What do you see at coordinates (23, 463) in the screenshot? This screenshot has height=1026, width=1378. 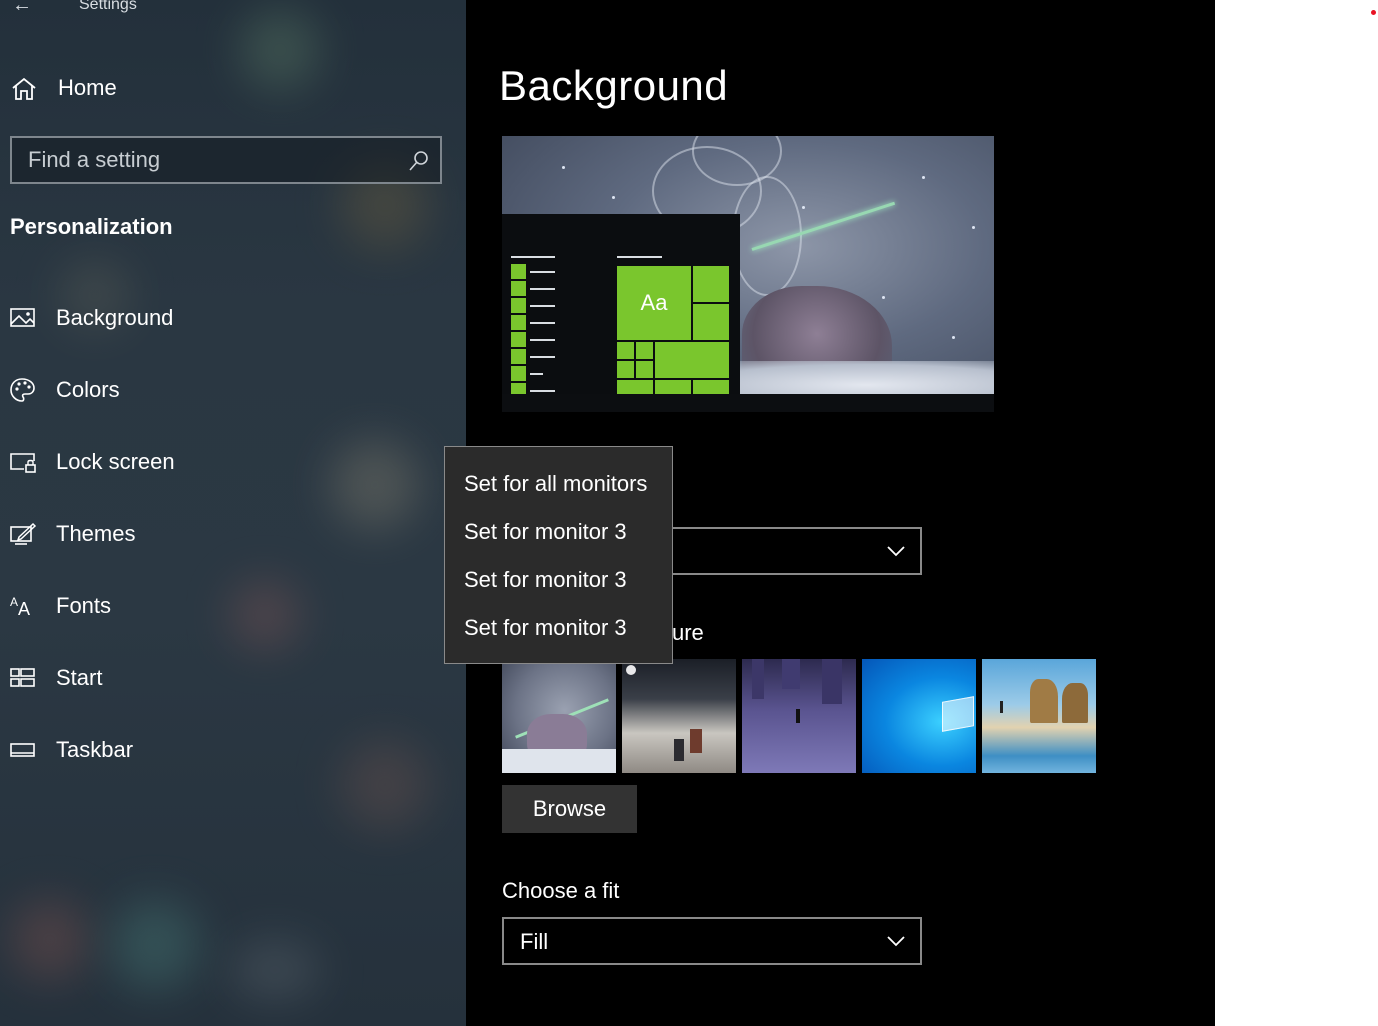 I see `lock-screen-icon` at bounding box center [23, 463].